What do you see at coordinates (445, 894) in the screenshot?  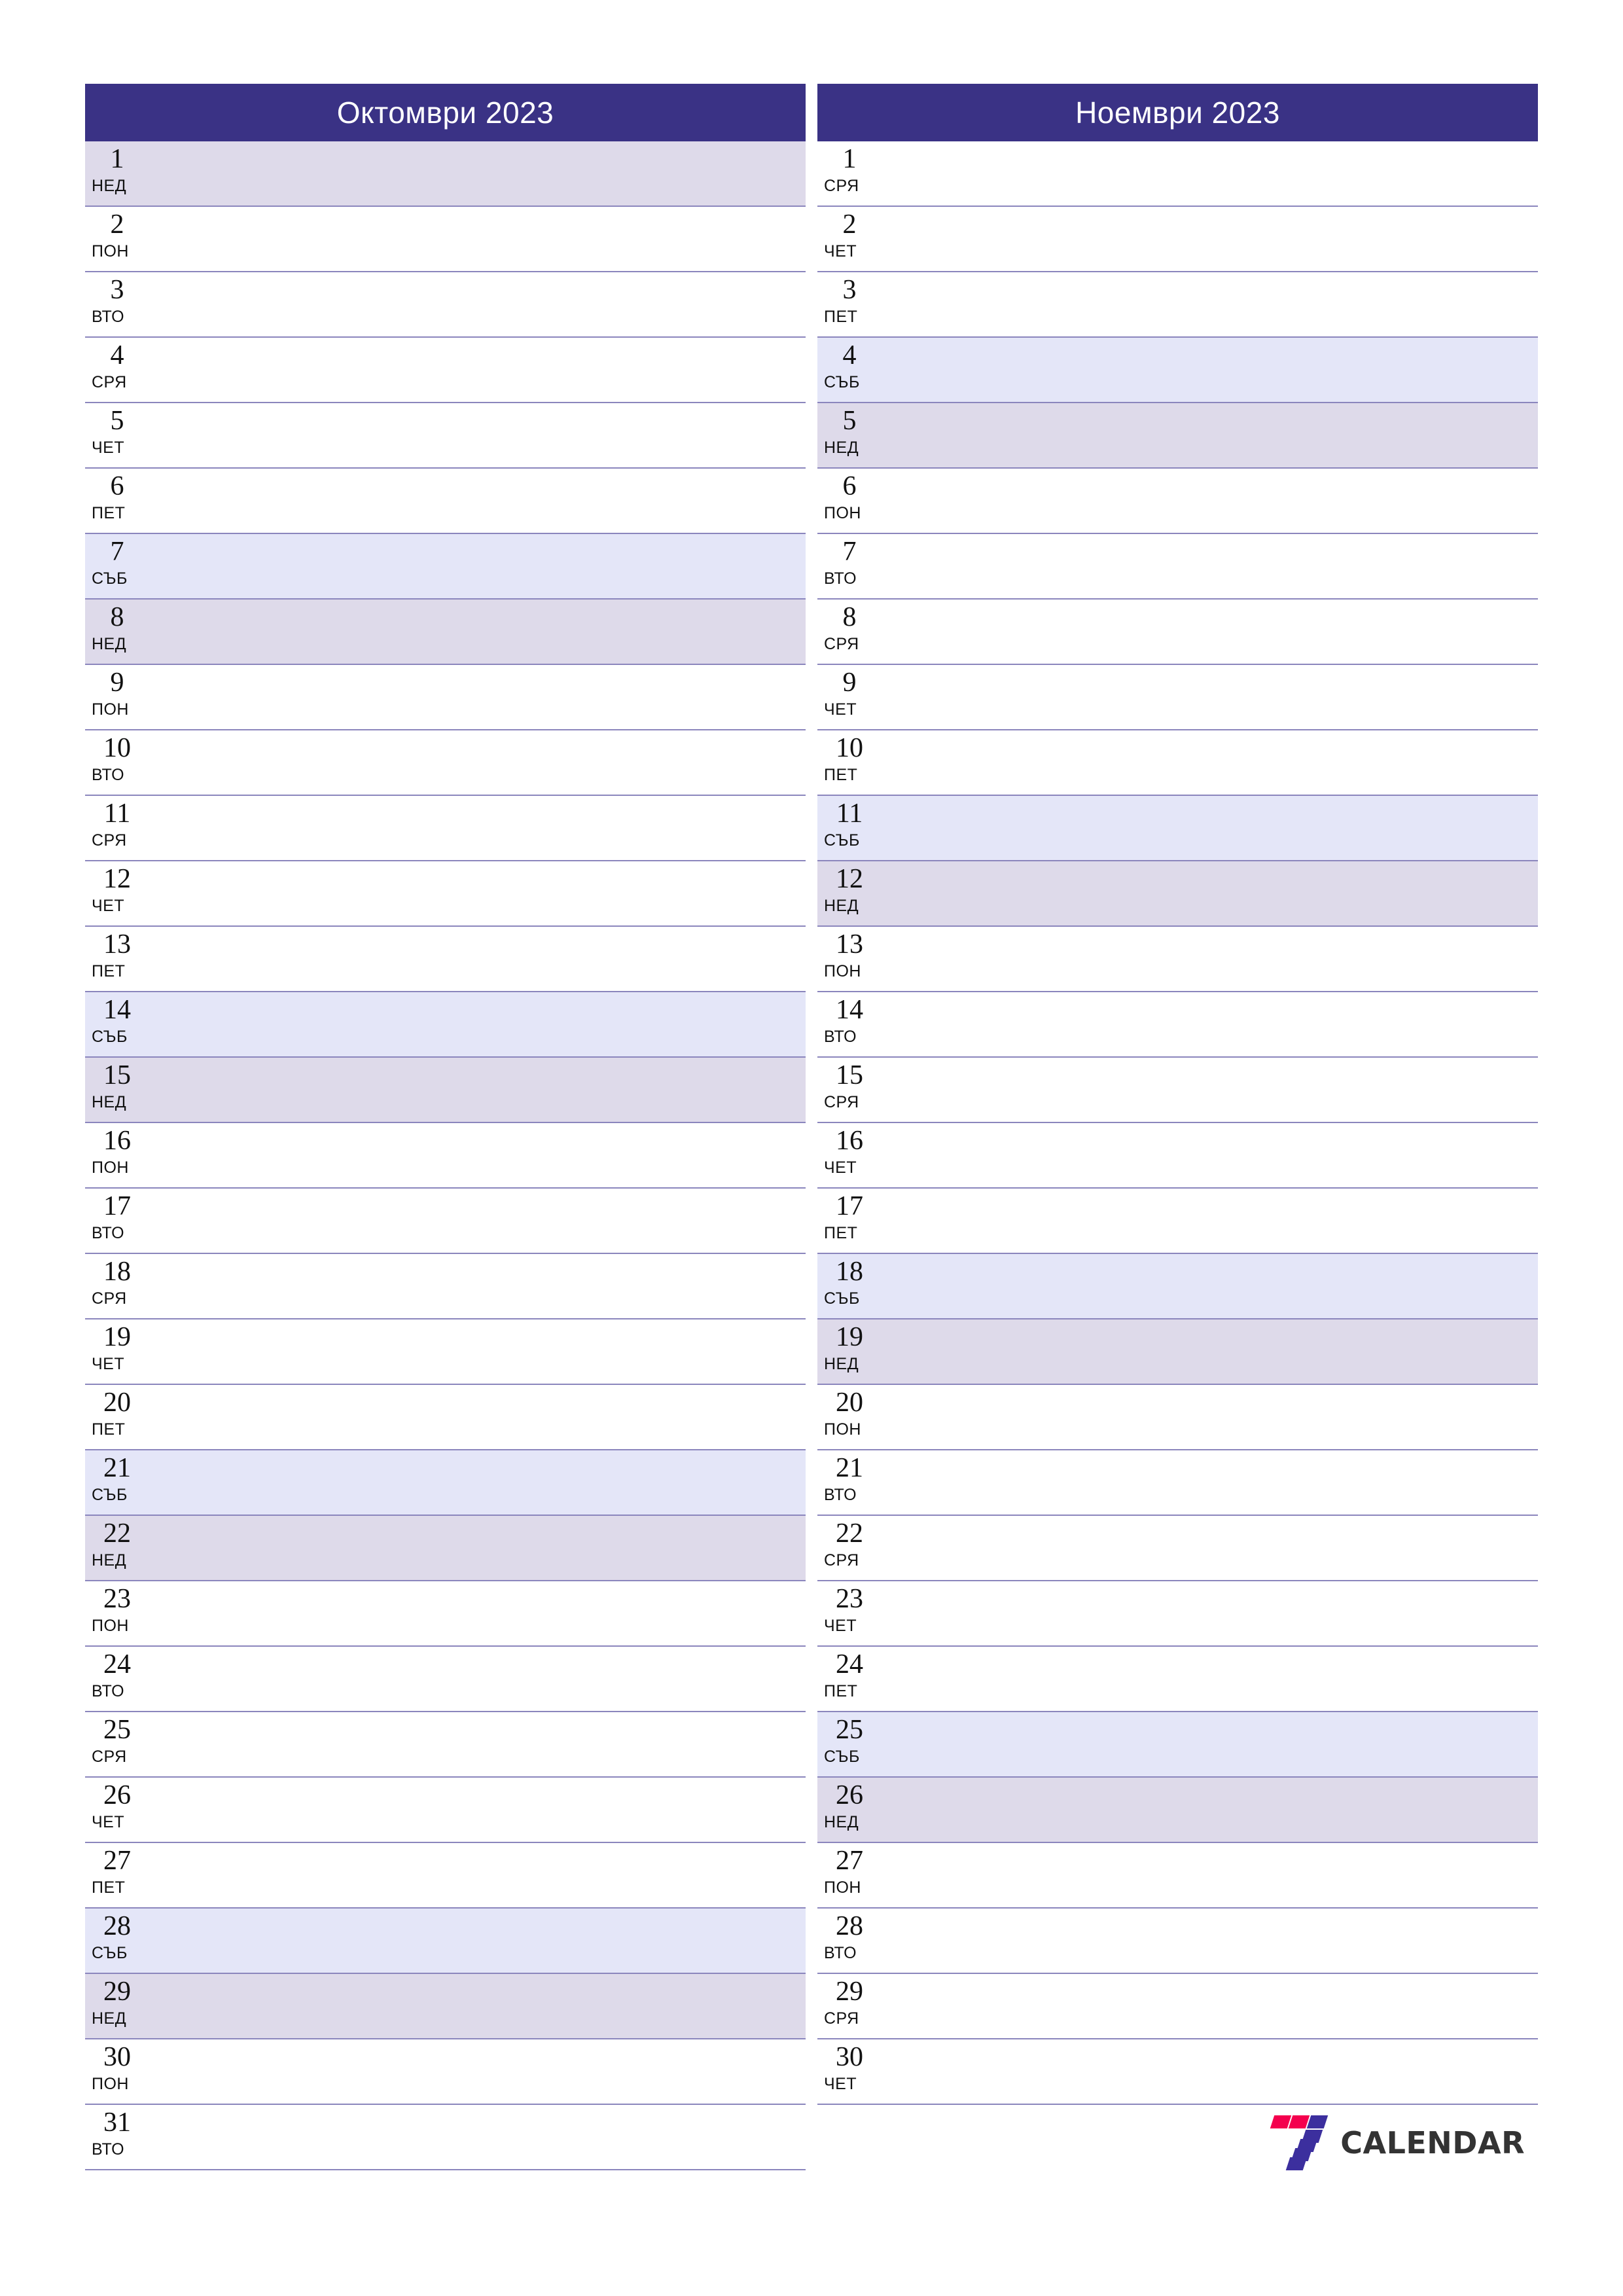 I see `day-row: 12 ЧЕТ` at bounding box center [445, 894].